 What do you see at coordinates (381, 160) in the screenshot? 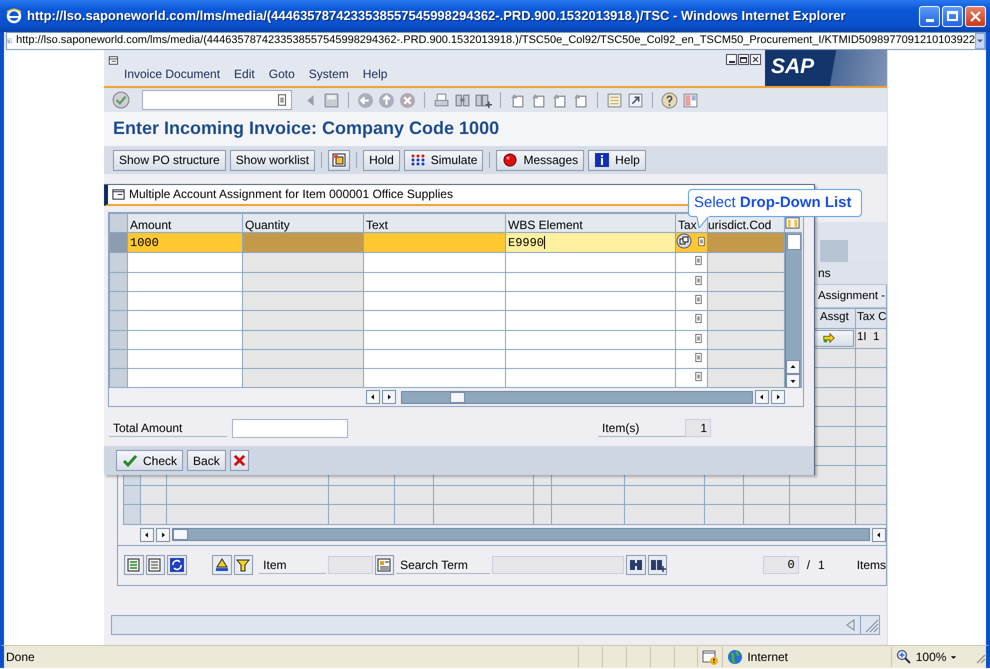
I see `toolbar-button: Hold` at bounding box center [381, 160].